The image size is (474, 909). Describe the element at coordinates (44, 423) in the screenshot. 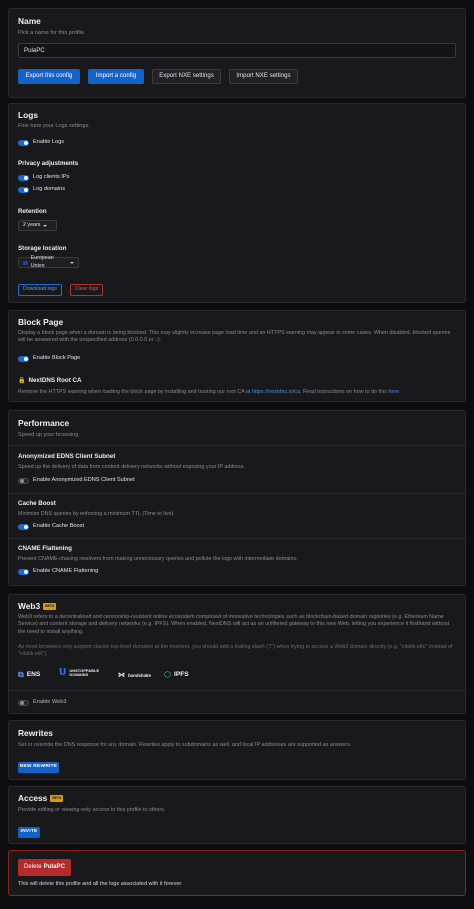

I see `performance-title: Performance` at that location.